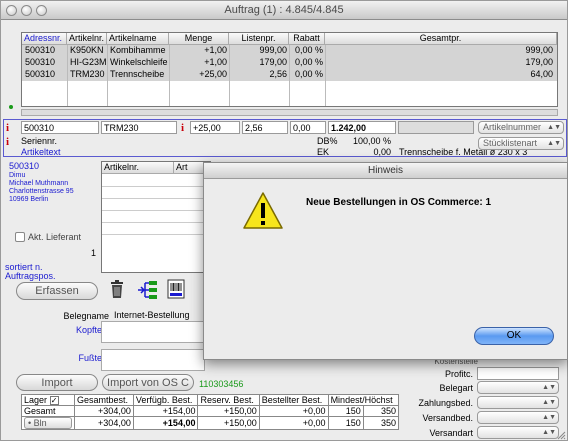 This screenshot has height=441, width=568. What do you see at coordinates (362, 127) in the screenshot?
I see `gesamt-field: 1.242,00` at bounding box center [362, 127].